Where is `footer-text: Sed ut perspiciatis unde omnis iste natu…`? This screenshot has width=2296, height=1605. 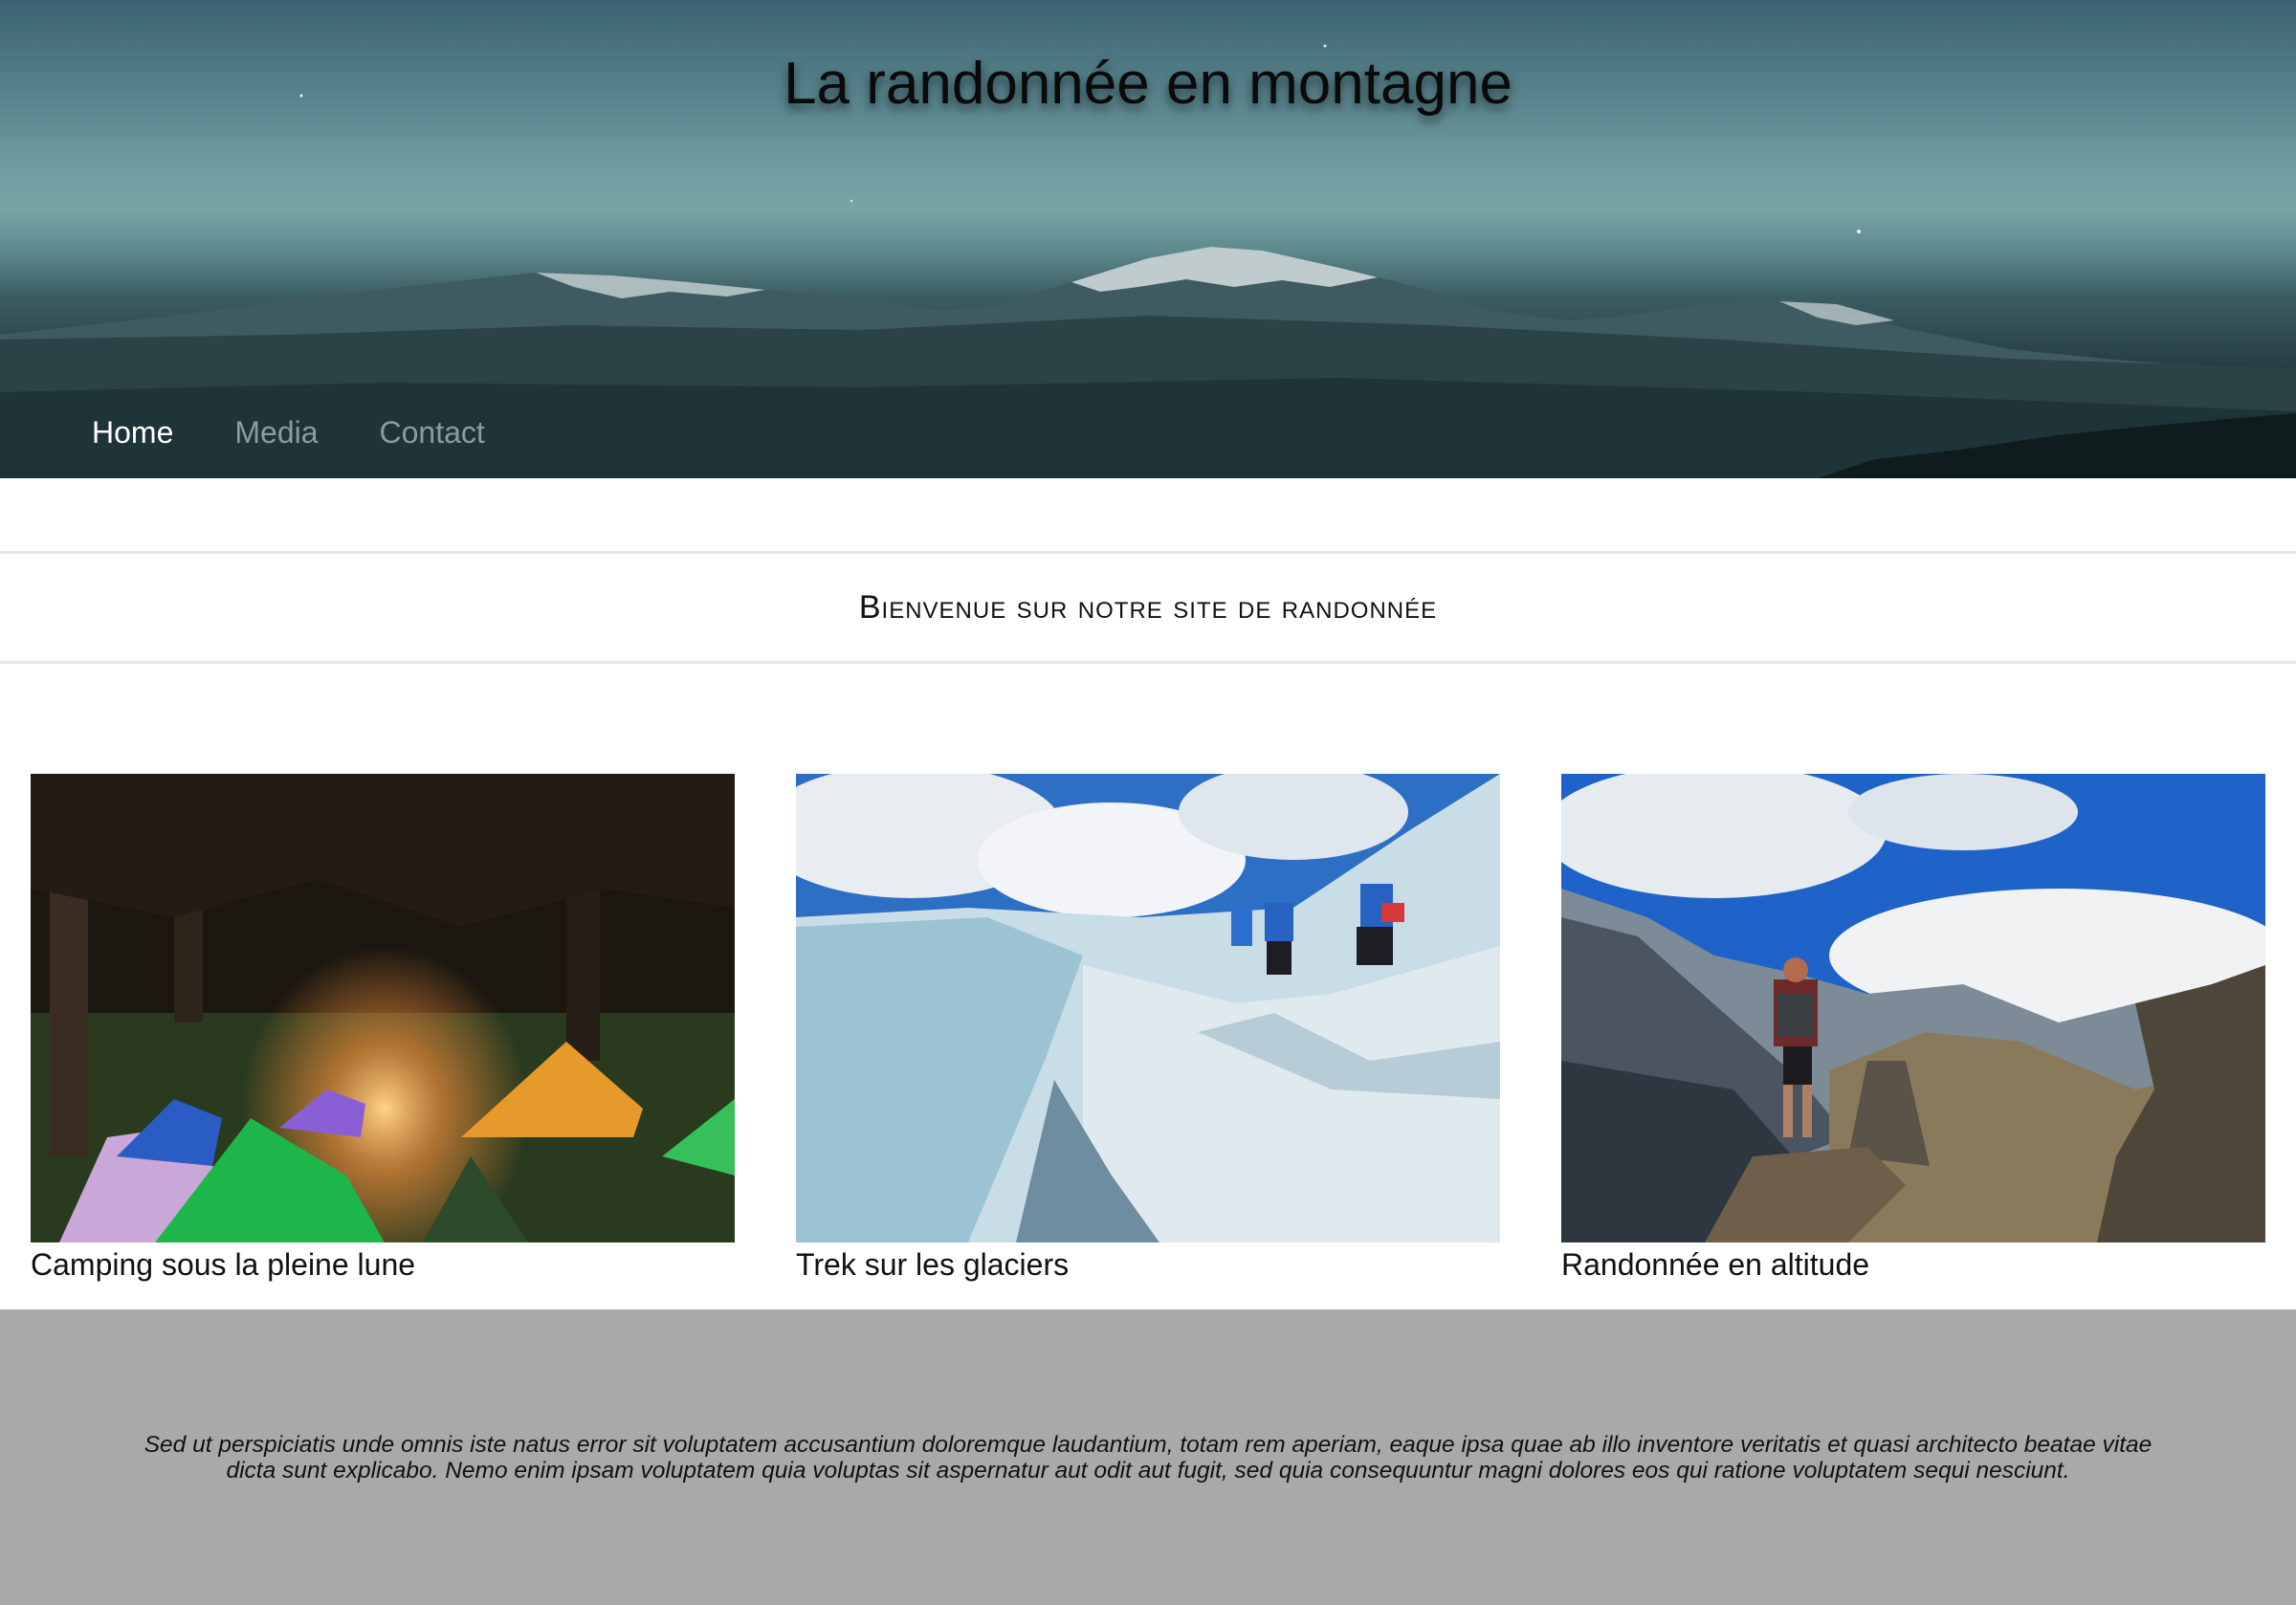 footer-text: Sed ut perspiciatis unde omnis iste natu… is located at coordinates (1148, 1457).